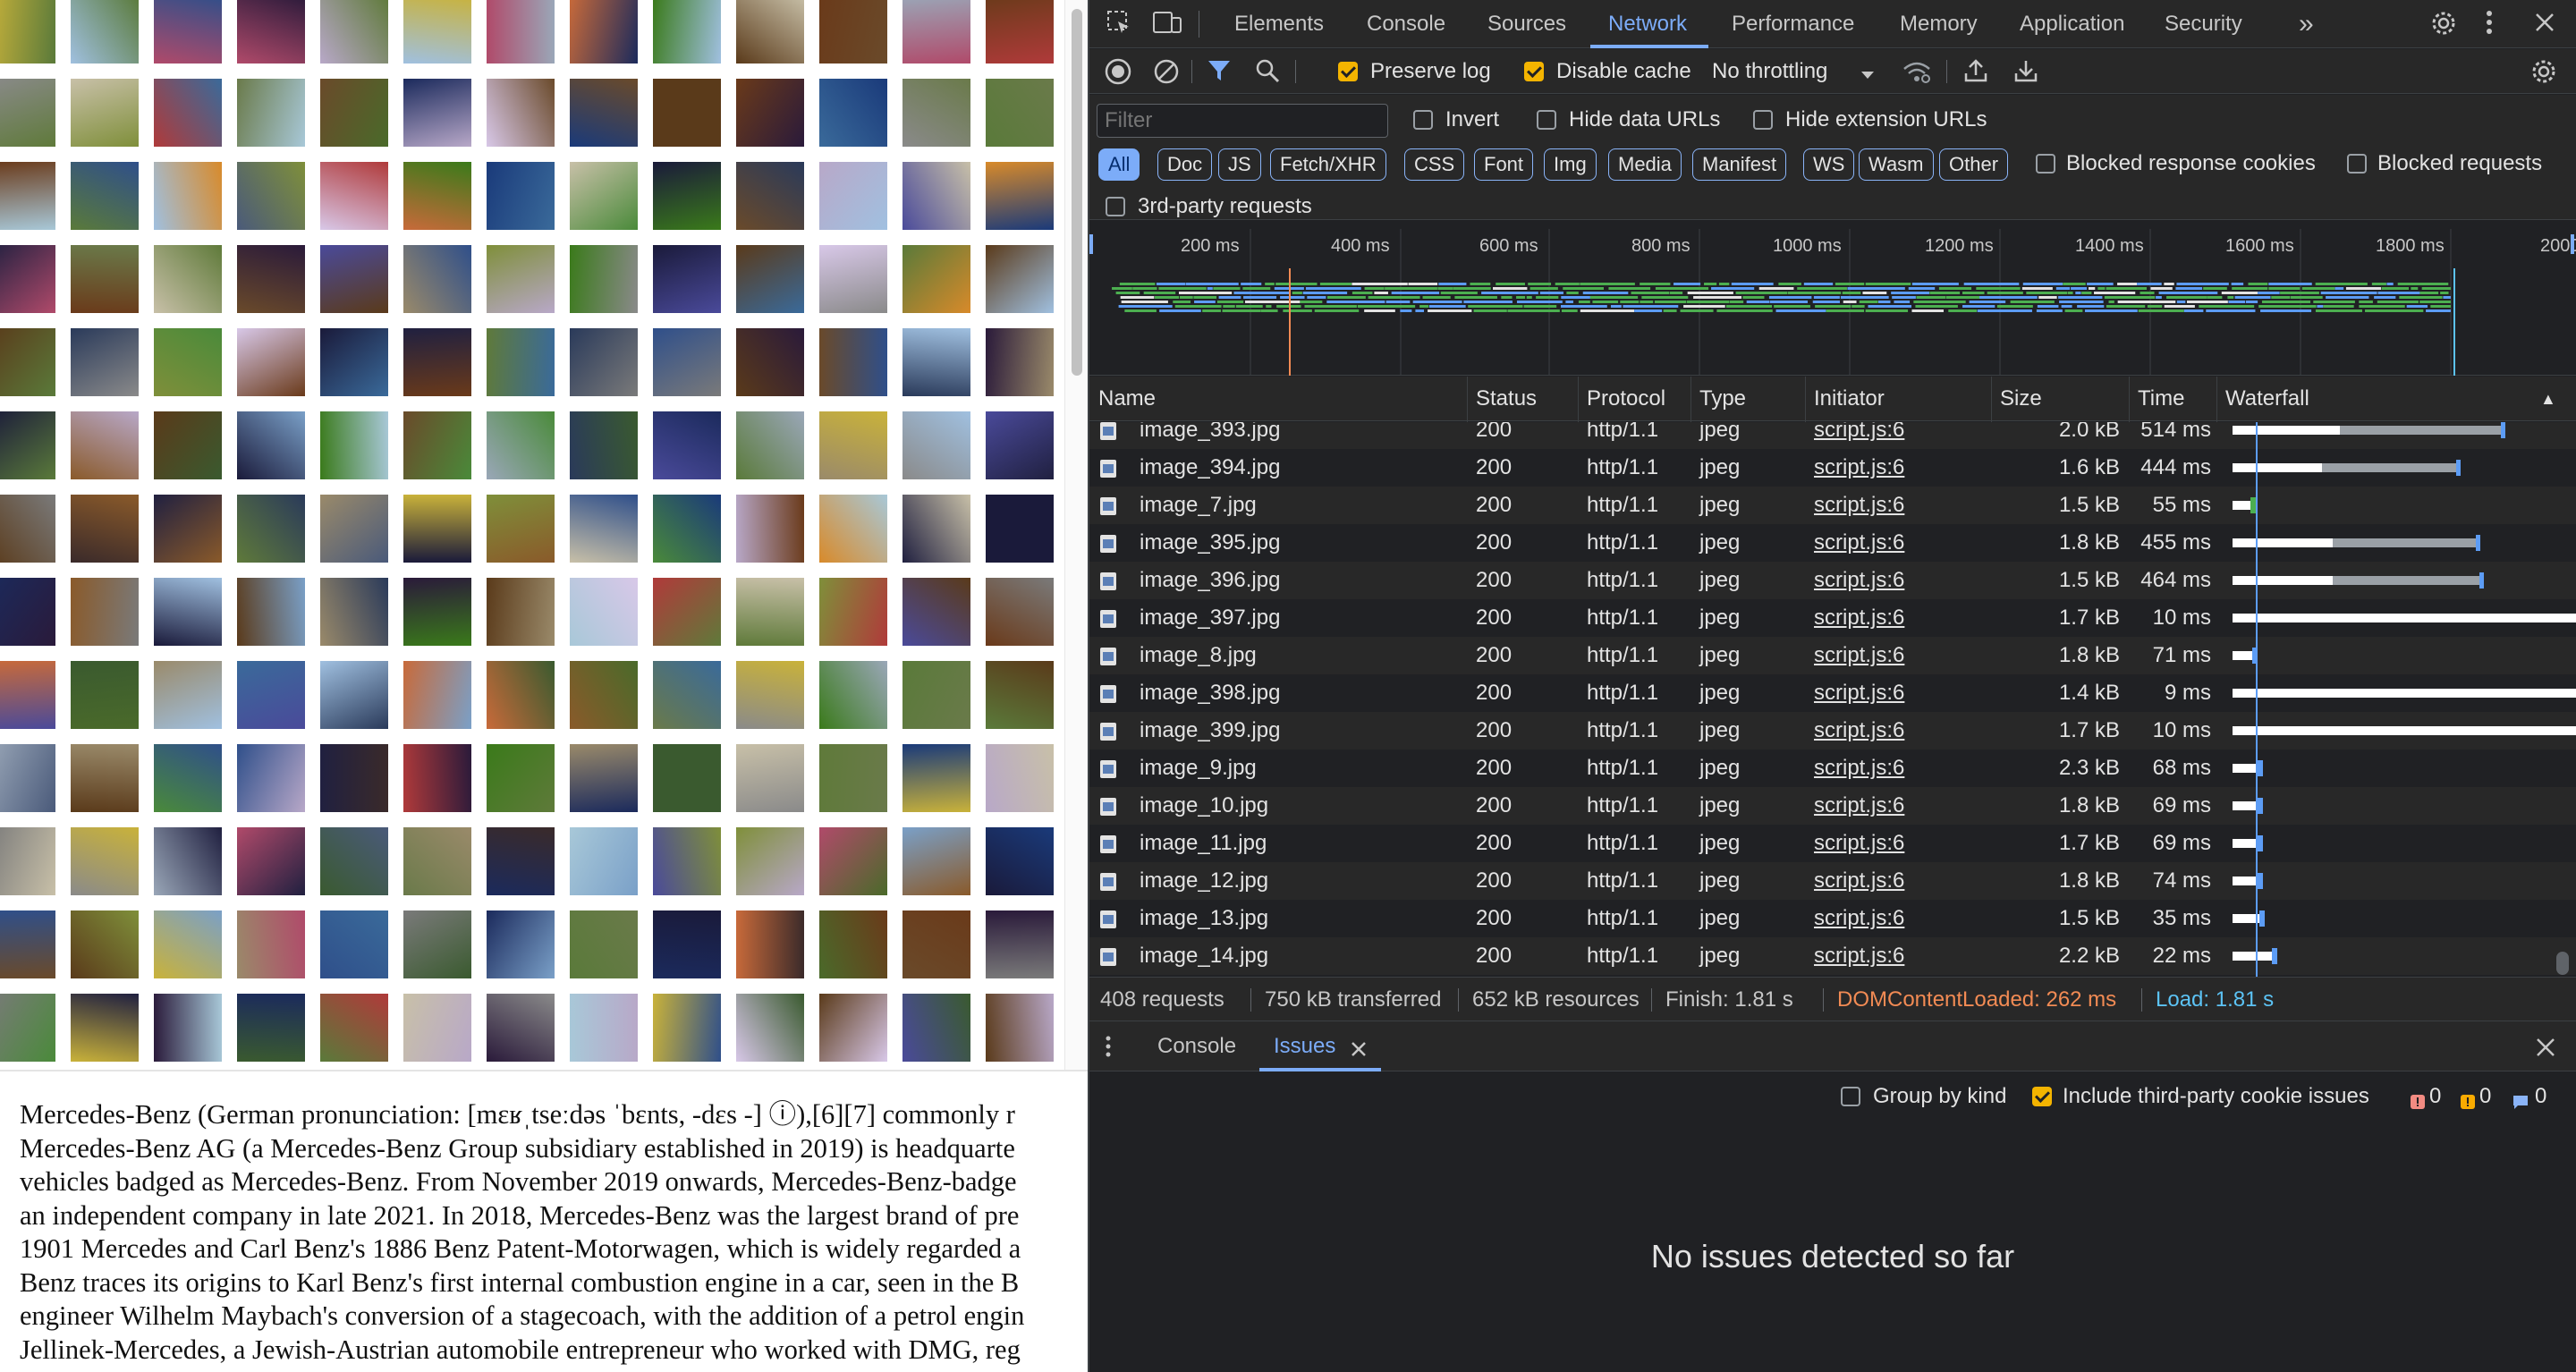 This screenshot has height=1372, width=2576. What do you see at coordinates (1279, 24) in the screenshot?
I see `tab-elements: Elements` at bounding box center [1279, 24].